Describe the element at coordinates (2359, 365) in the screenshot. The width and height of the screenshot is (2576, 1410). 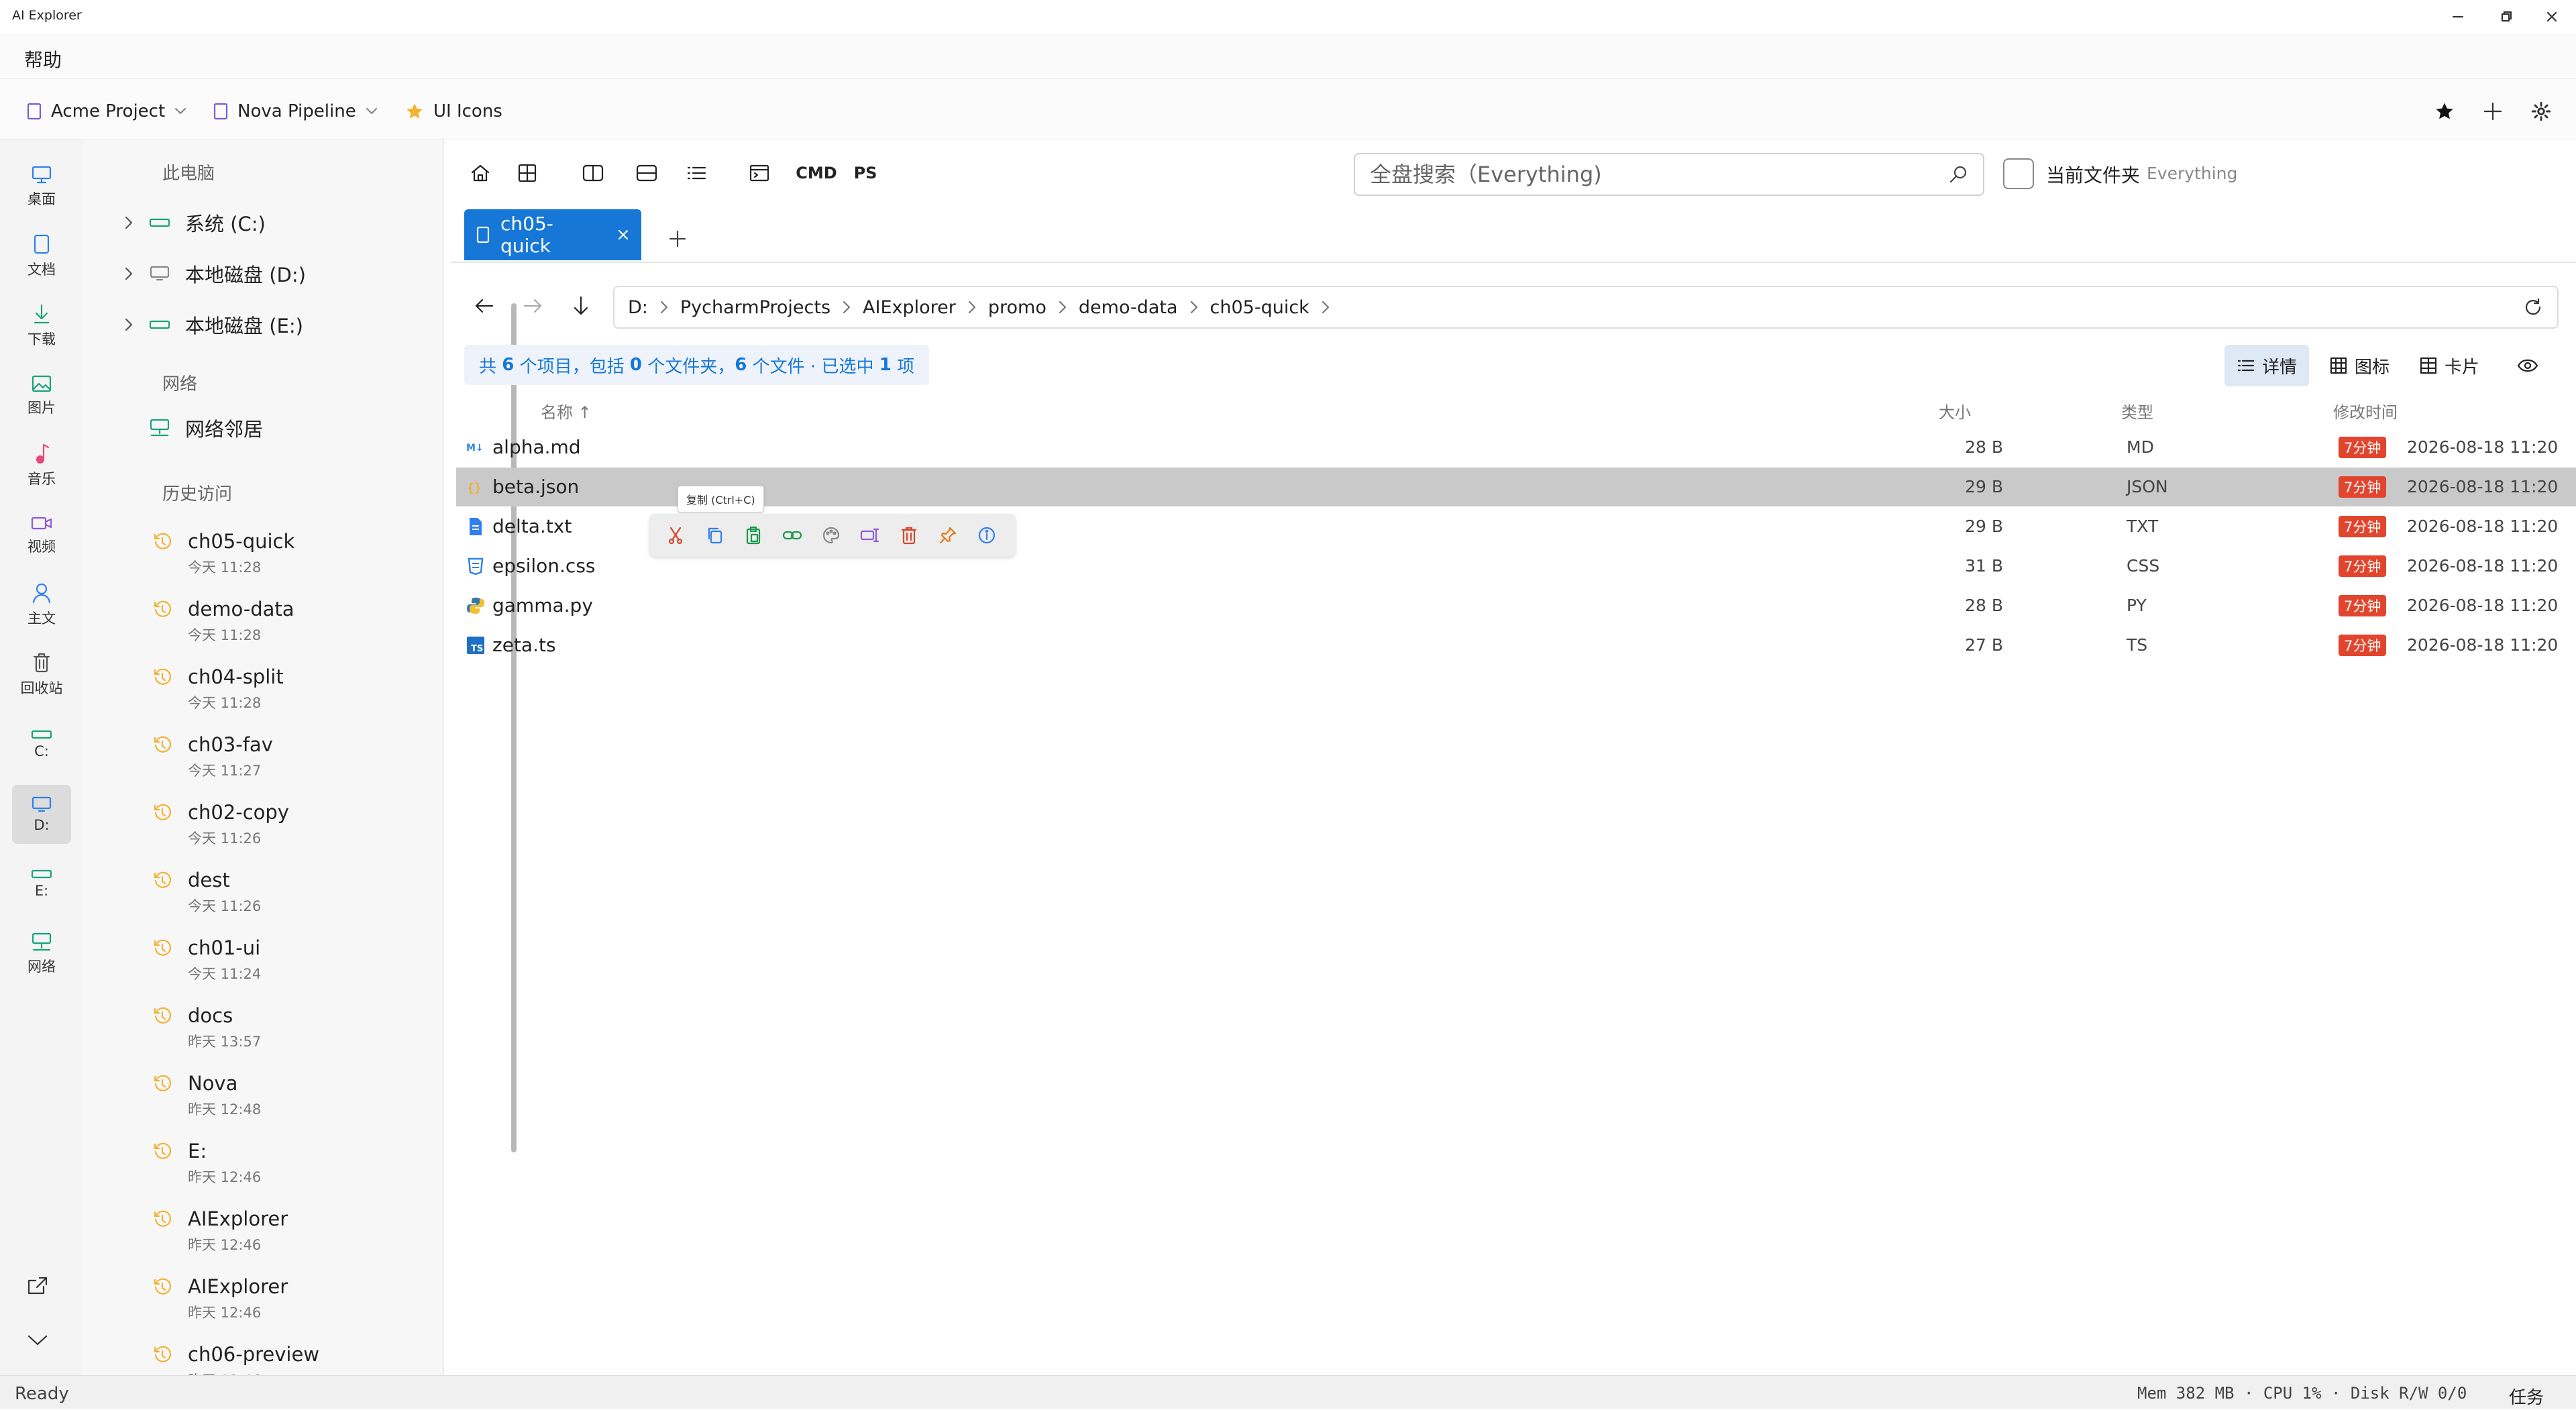
I see `view-icons-button: 图标` at that location.